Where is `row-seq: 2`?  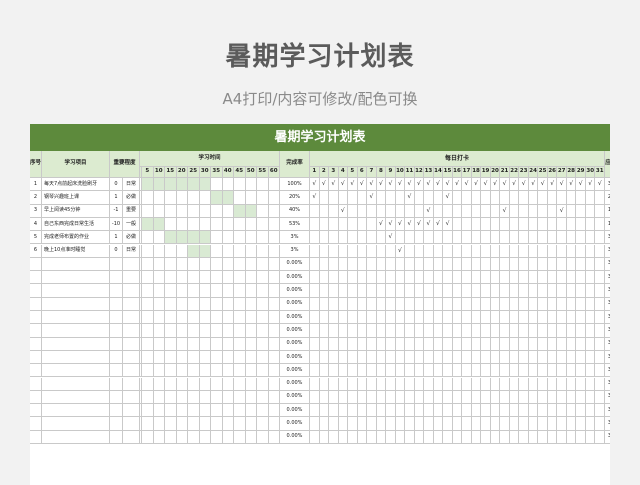 row-seq: 2 is located at coordinates (36, 198).